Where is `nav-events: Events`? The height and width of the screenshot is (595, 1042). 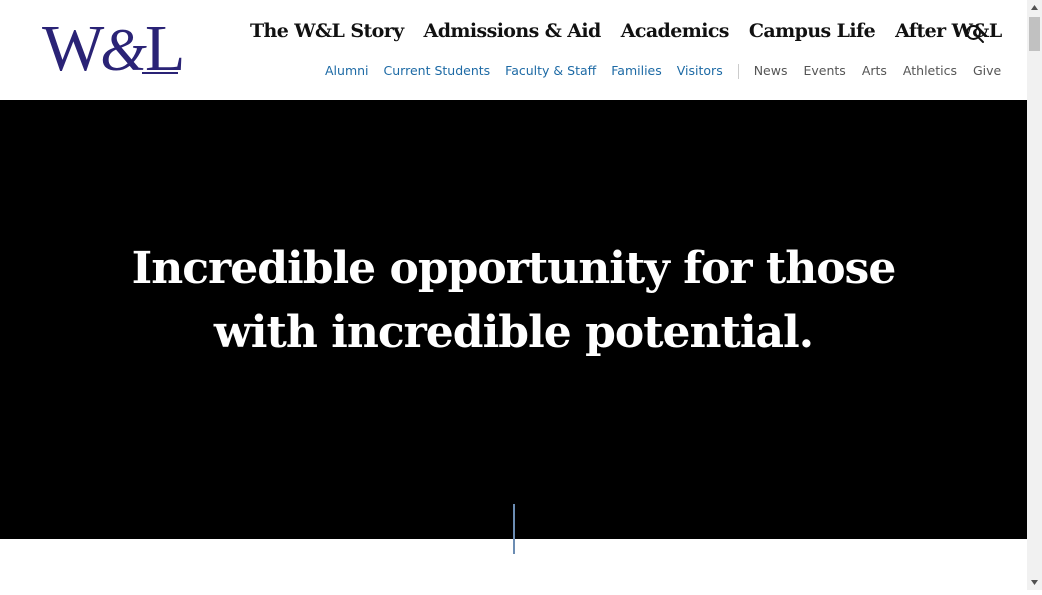
nav-events: Events is located at coordinates (824, 71).